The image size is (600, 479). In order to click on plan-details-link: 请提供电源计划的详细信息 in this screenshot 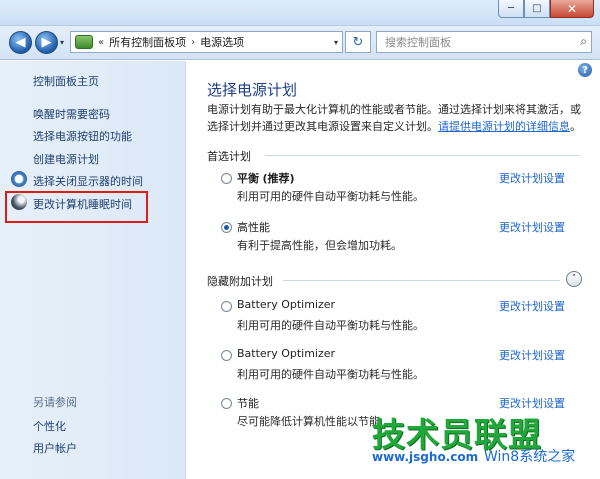, I will do `click(504, 126)`.